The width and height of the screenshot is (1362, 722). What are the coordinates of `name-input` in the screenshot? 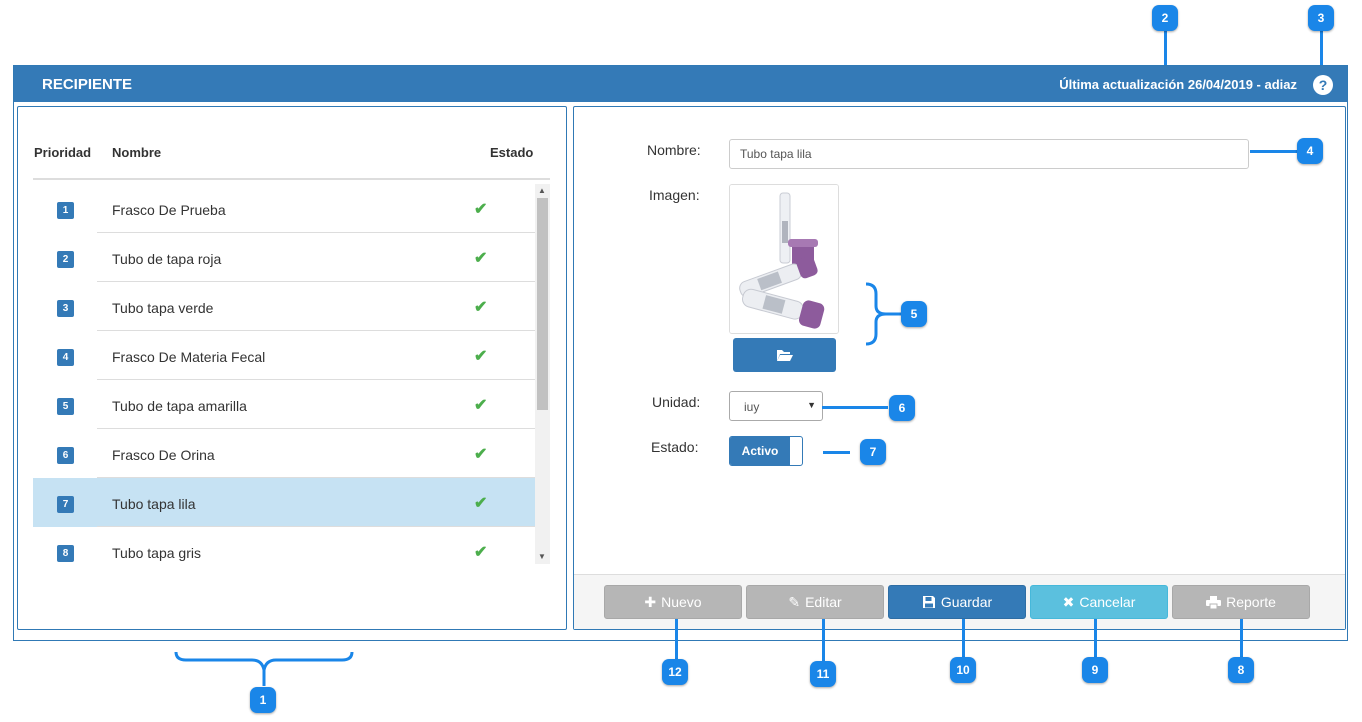 It's located at (989, 154).